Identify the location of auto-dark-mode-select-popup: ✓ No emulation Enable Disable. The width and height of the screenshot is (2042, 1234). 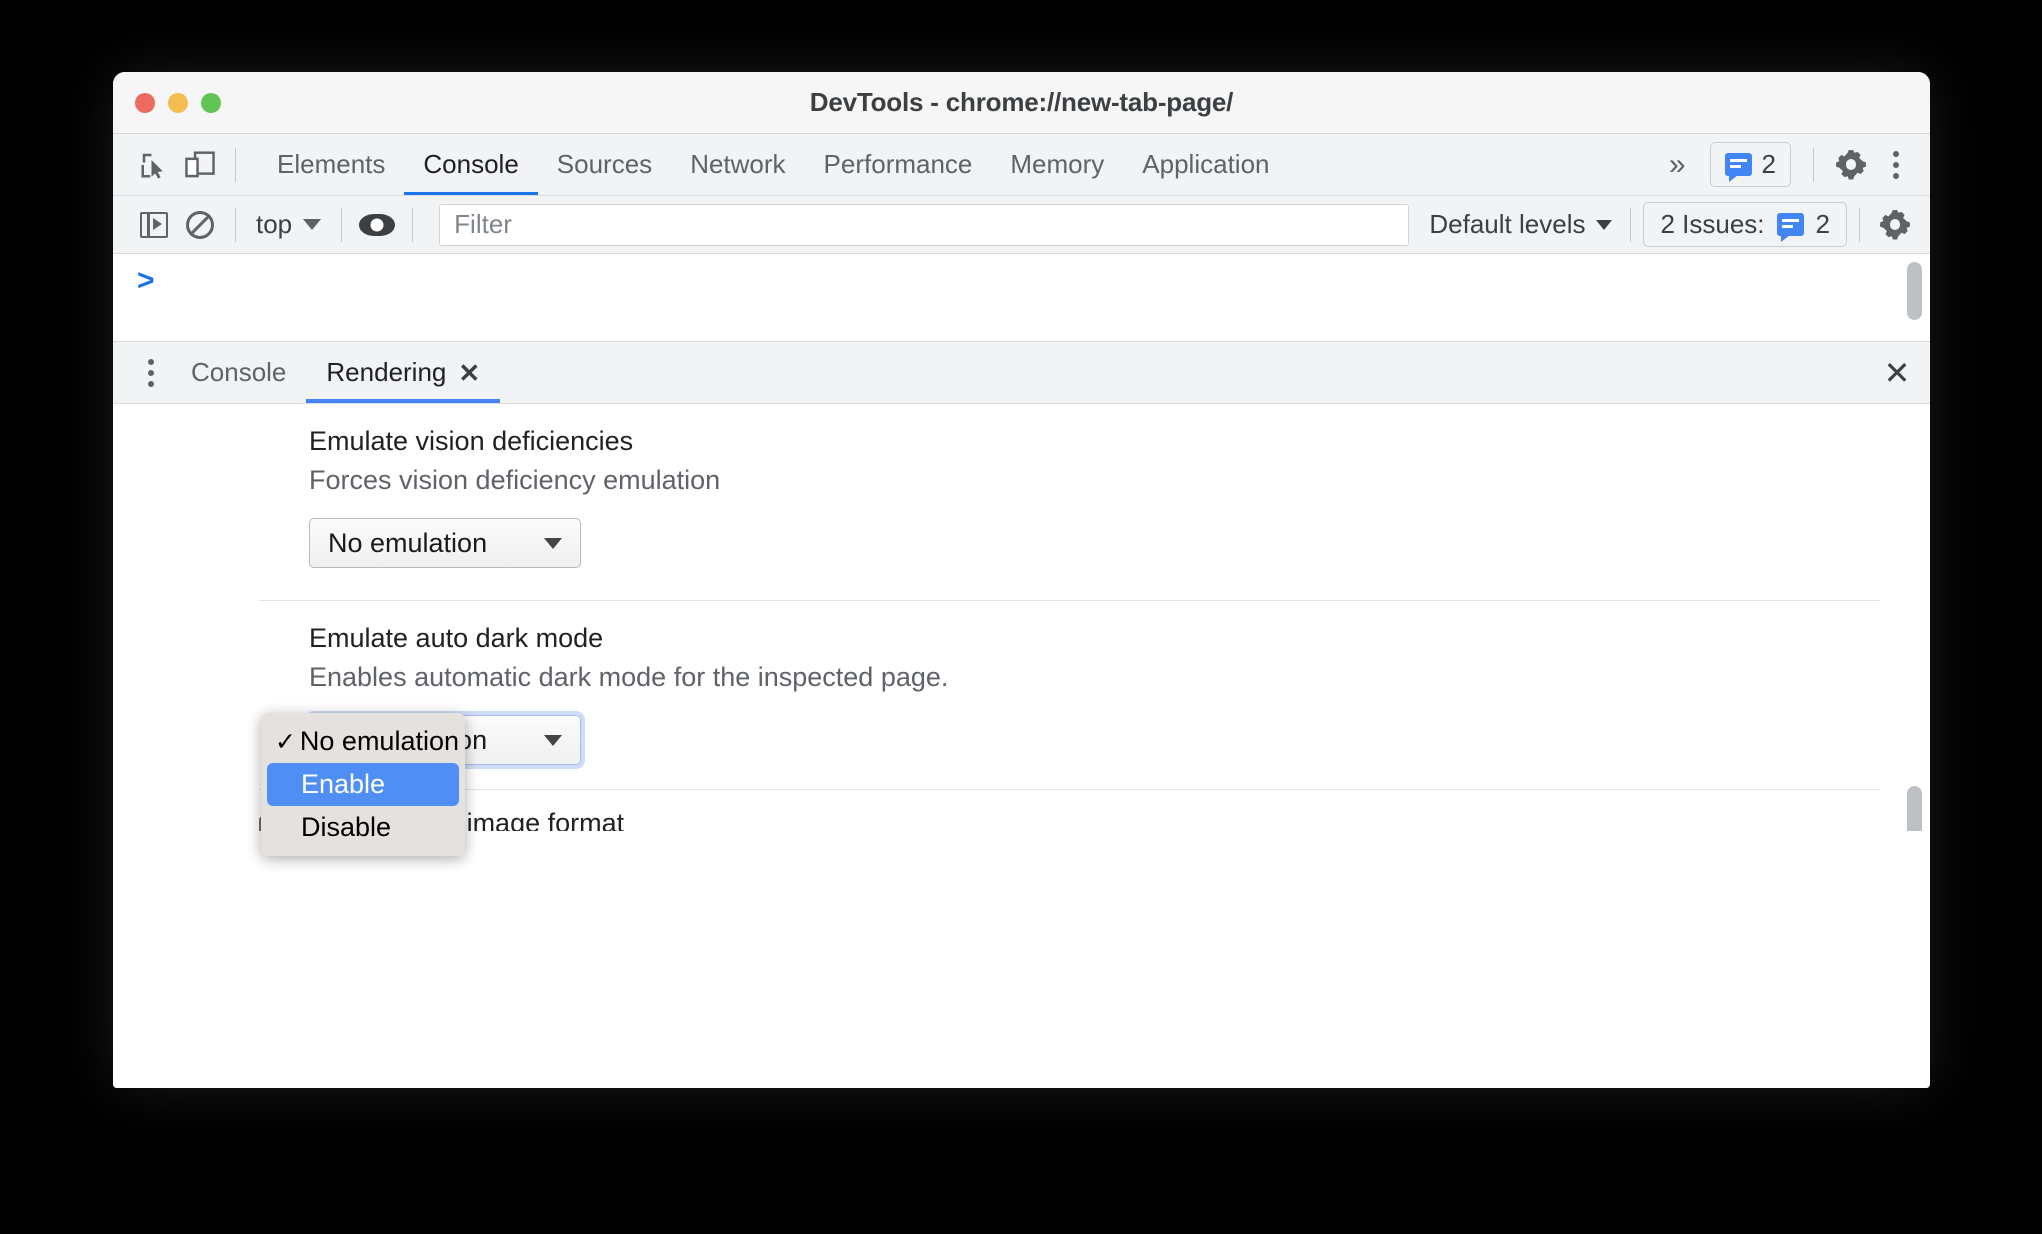
(363, 784).